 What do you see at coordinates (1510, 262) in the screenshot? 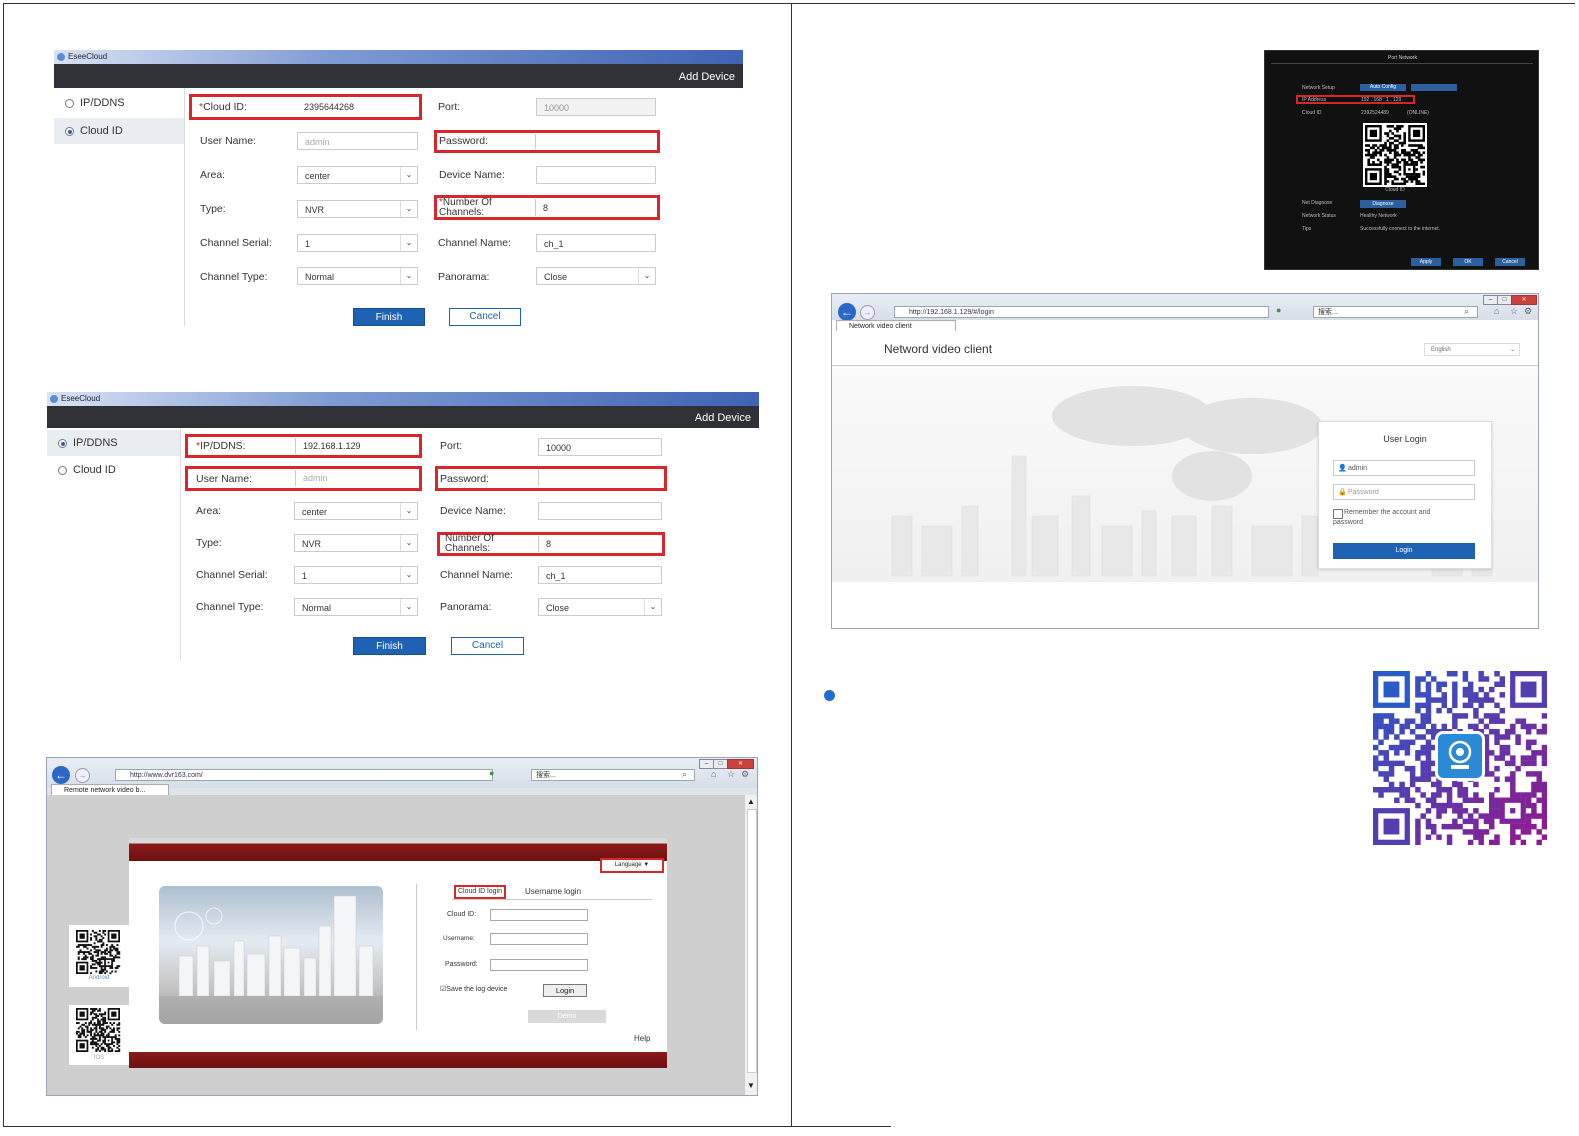
I see `nvr-cancel-button: Cancel` at bounding box center [1510, 262].